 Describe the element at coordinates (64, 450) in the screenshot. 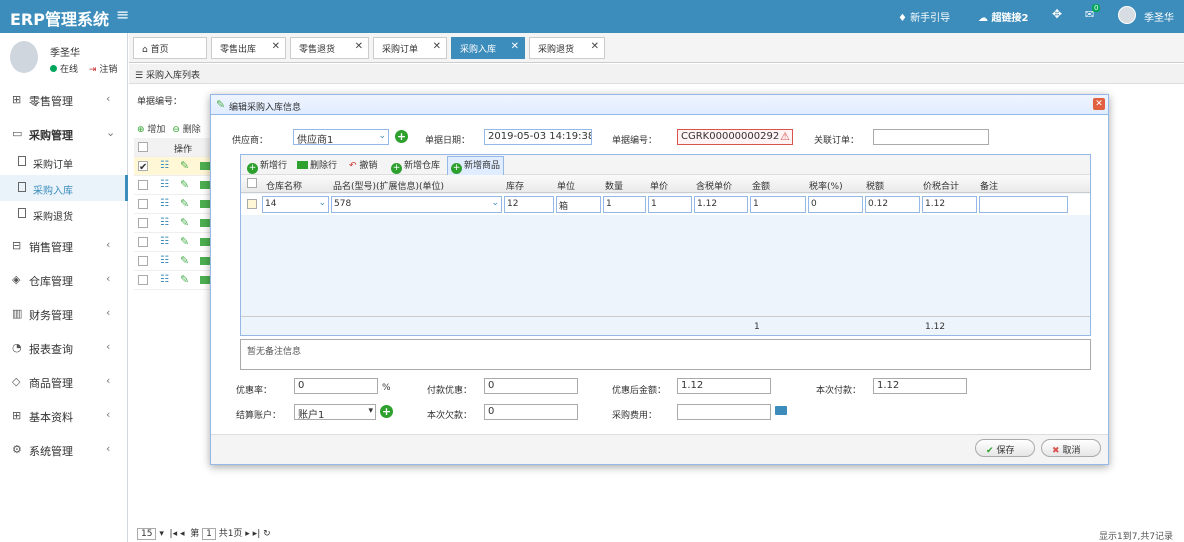

I see `sidebar-item-system: ⚙ 系统管理 ‹` at that location.